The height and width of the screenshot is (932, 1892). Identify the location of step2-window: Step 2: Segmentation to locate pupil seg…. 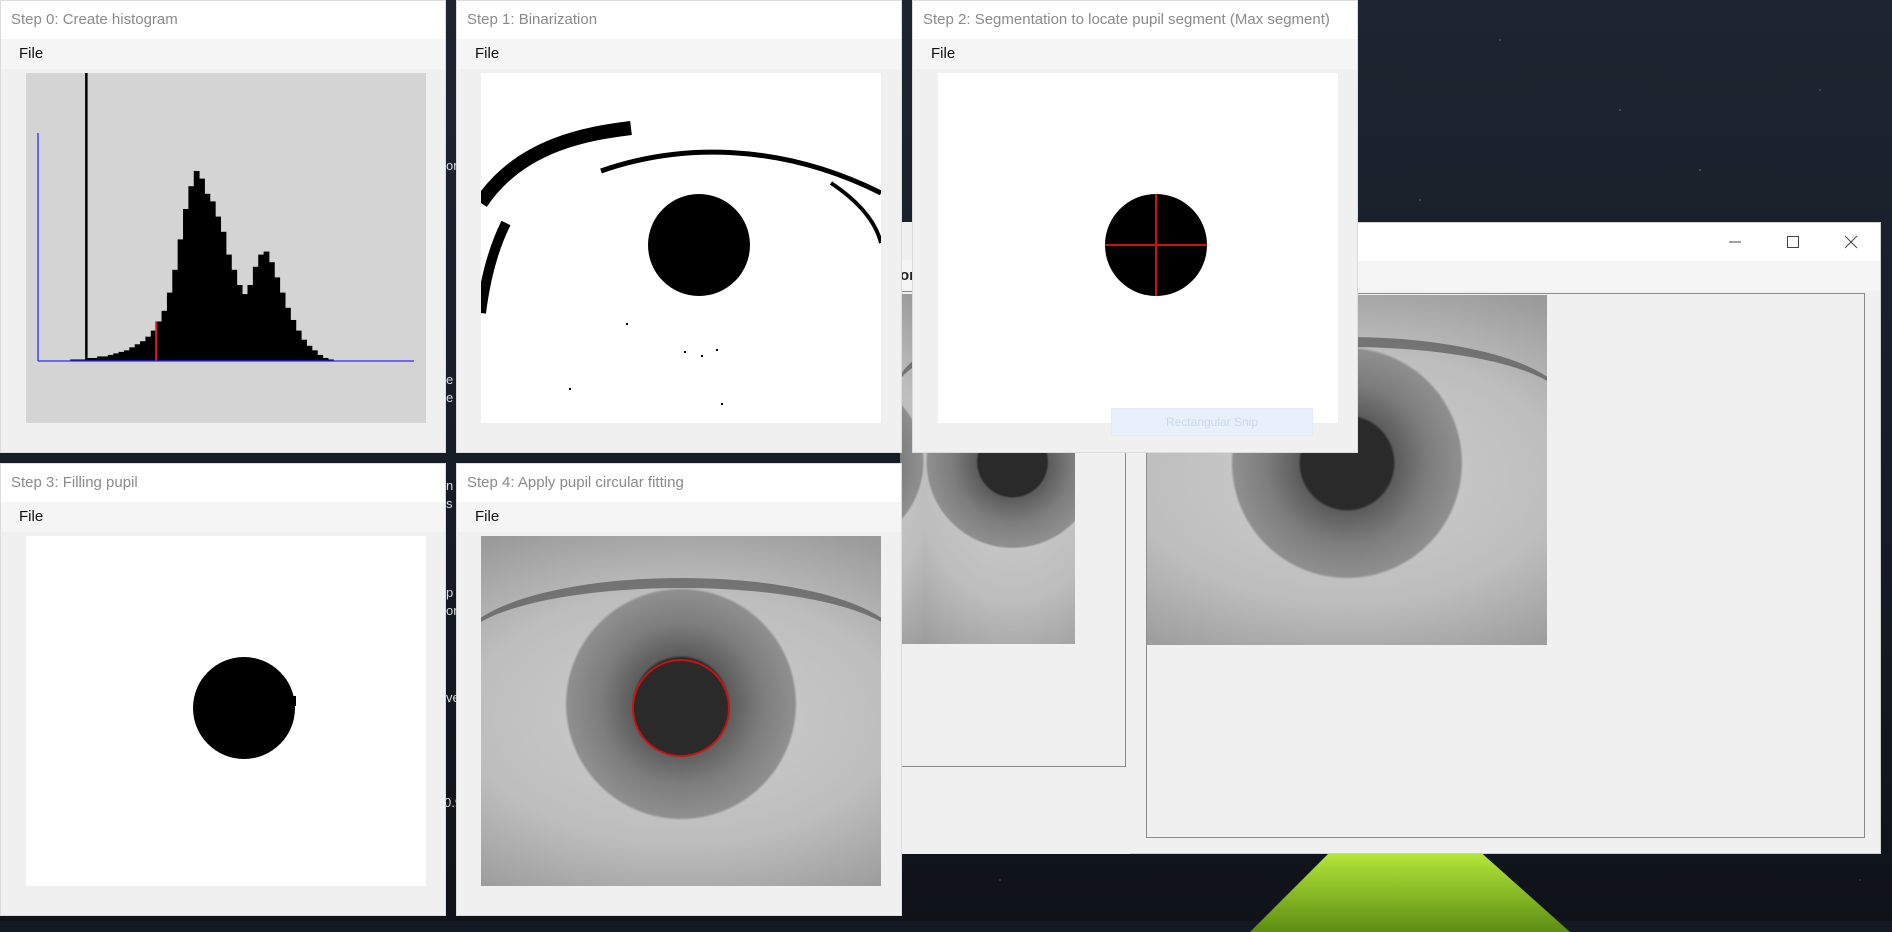
(1135, 226).